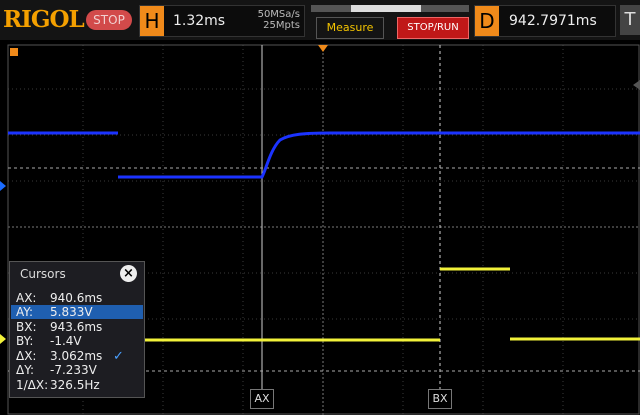  What do you see at coordinates (433, 28) in the screenshot?
I see `stop-run-button: STOP/RUN` at bounding box center [433, 28].